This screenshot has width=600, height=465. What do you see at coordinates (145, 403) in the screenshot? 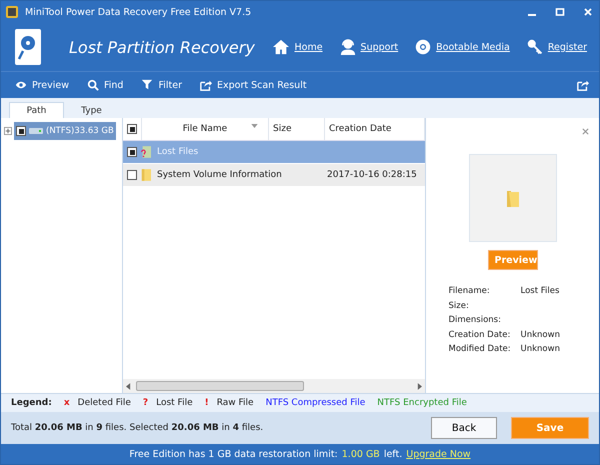
I see `legend-mark: ?` at bounding box center [145, 403].